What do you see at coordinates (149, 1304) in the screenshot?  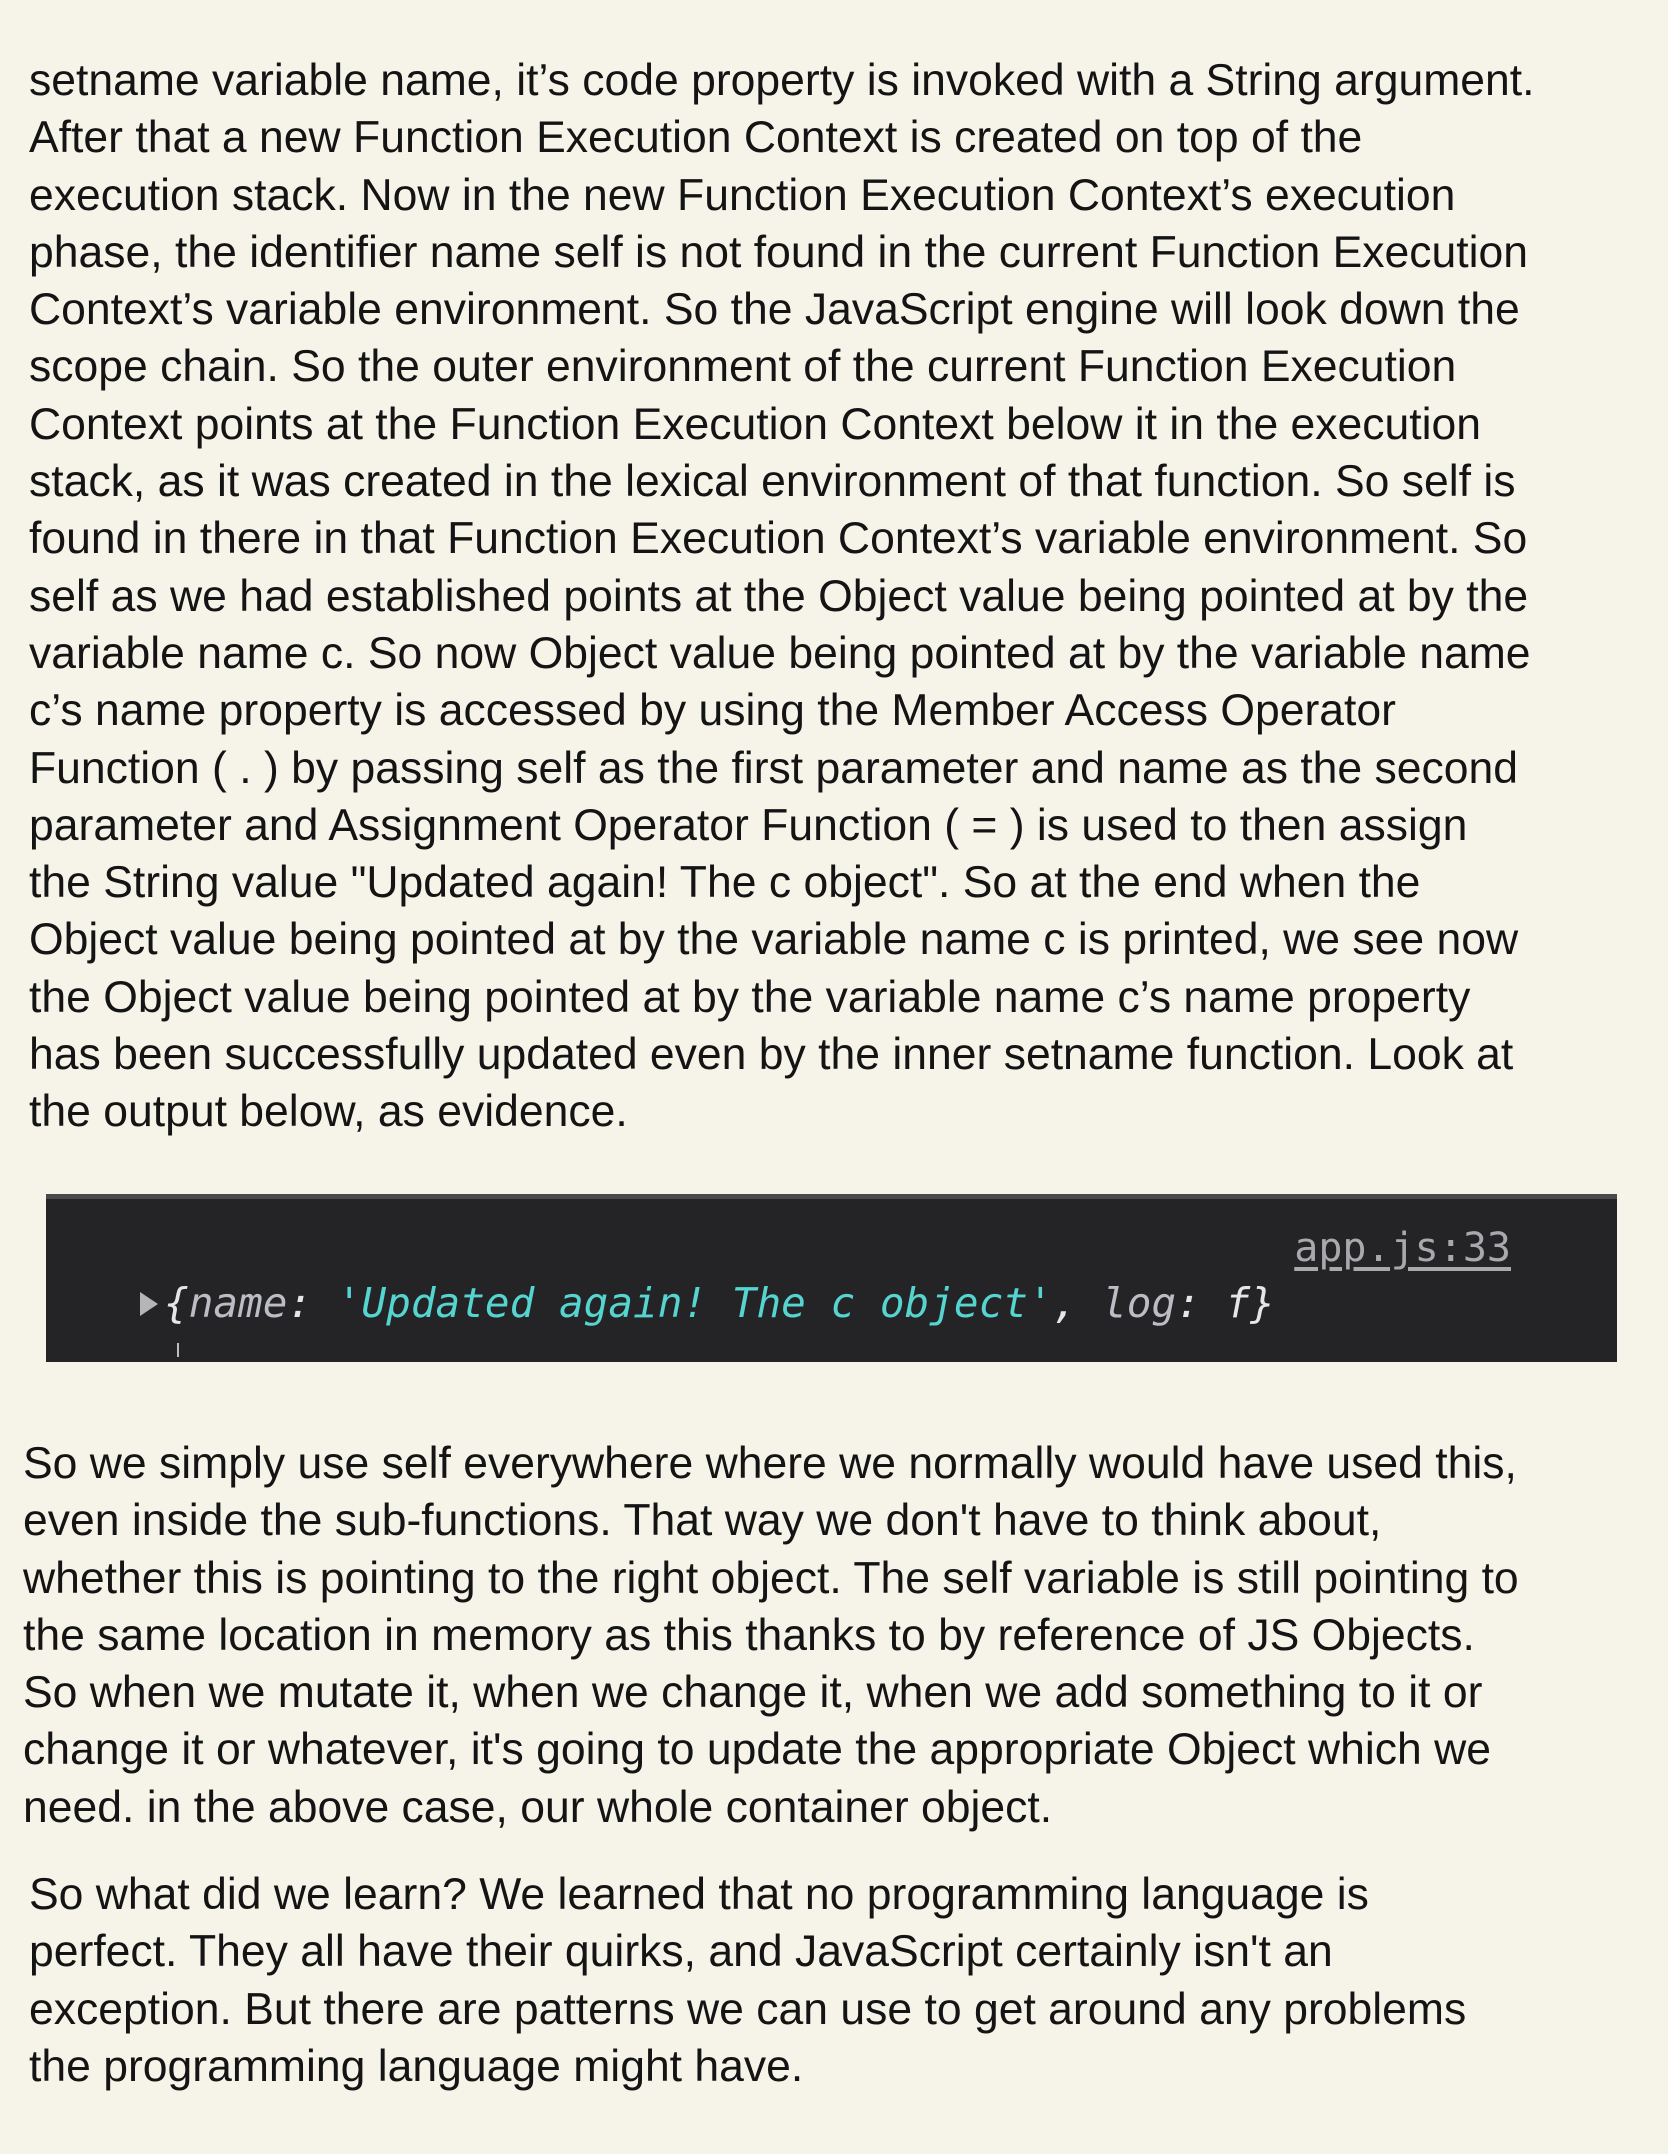 I see `expand-triangle-icon` at bounding box center [149, 1304].